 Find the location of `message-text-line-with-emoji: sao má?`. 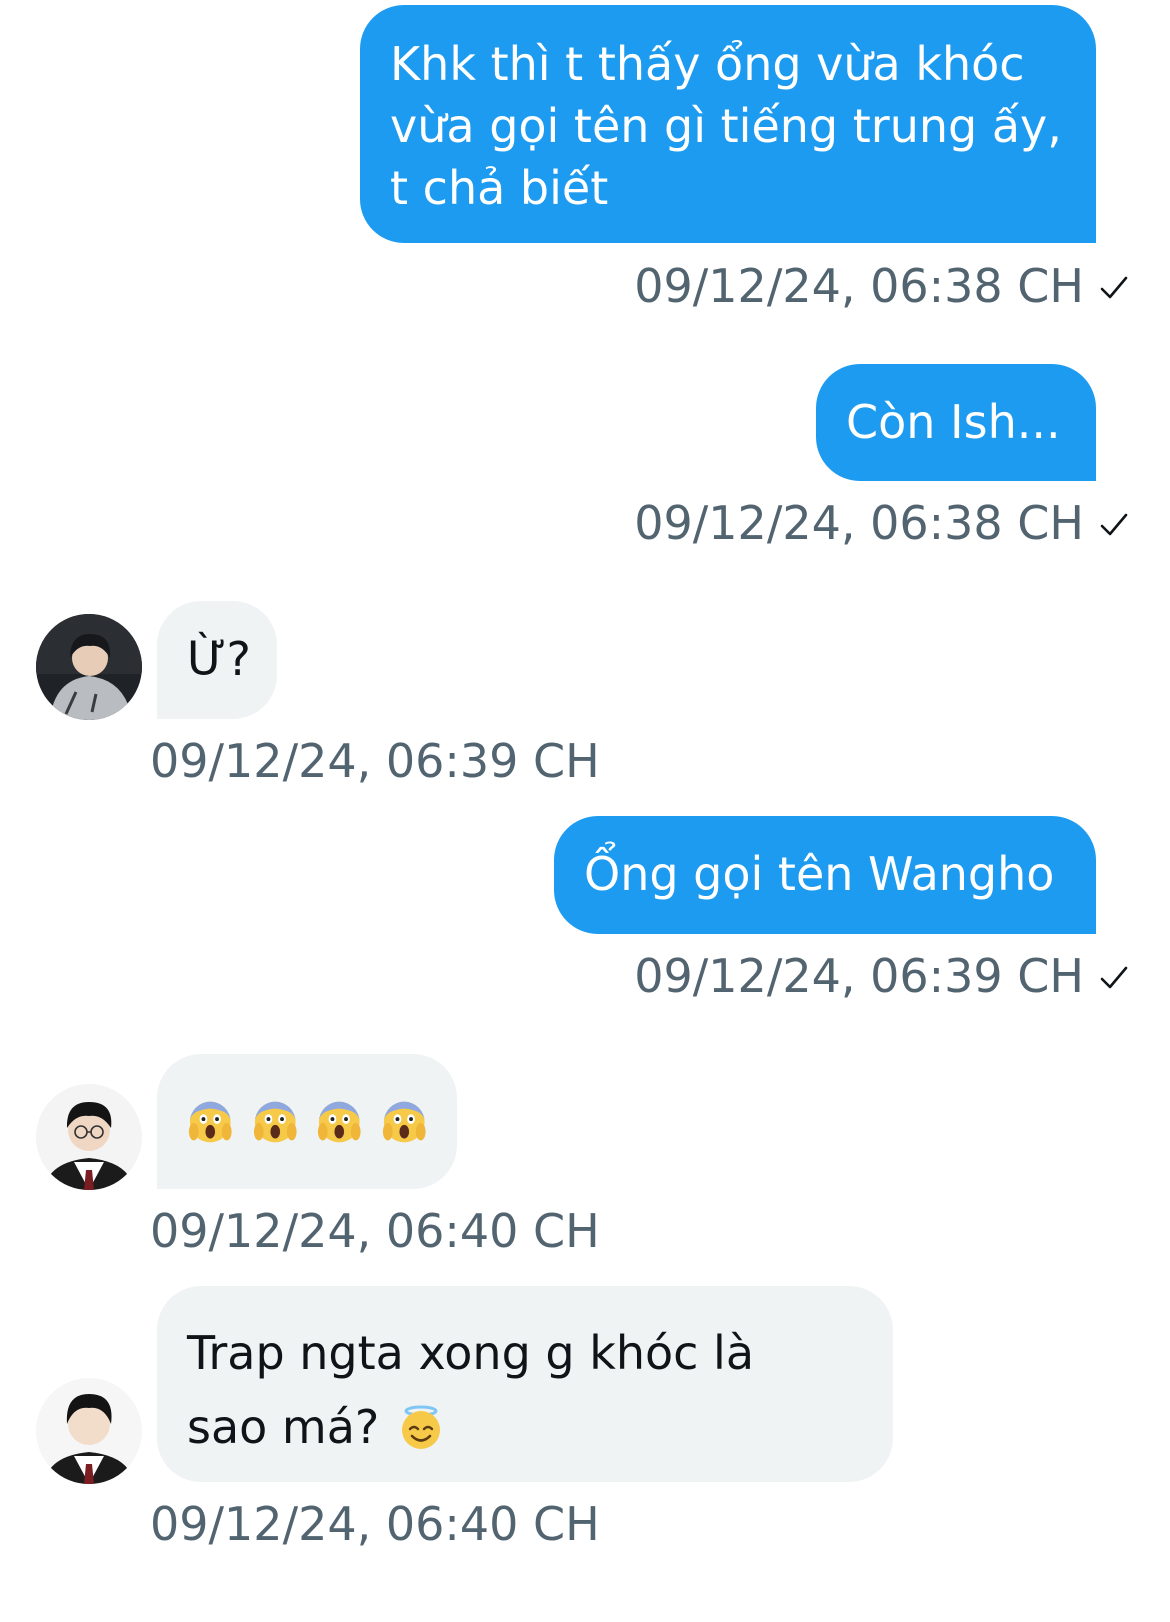

message-text-line-with-emoji: sao má? is located at coordinates (525, 1427).